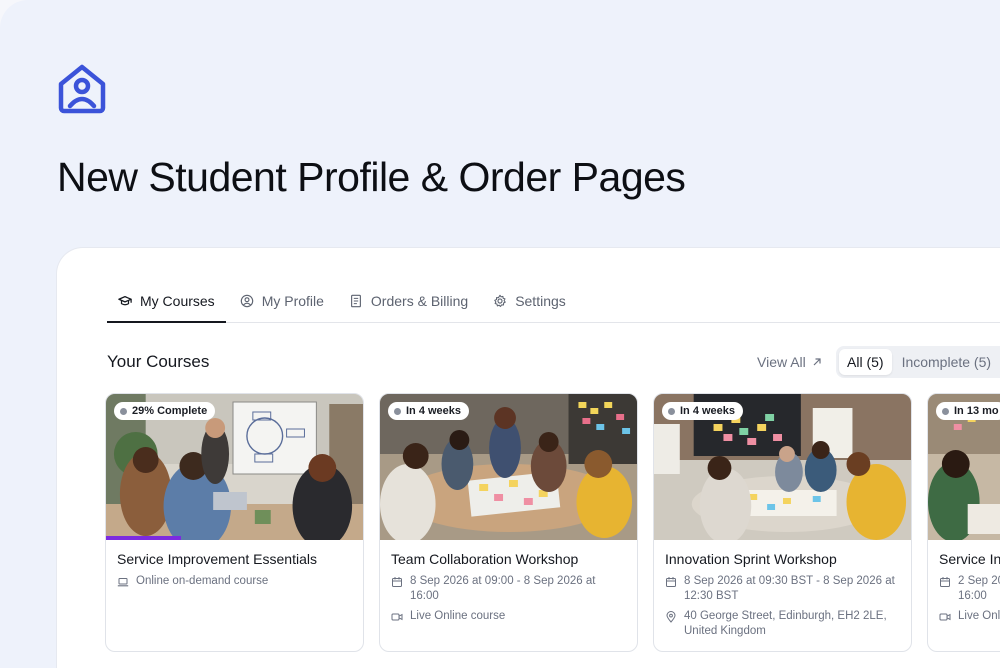  Describe the element at coordinates (485, 559) in the screenshot. I see `course-title: Team Collaboration Workshop` at that location.